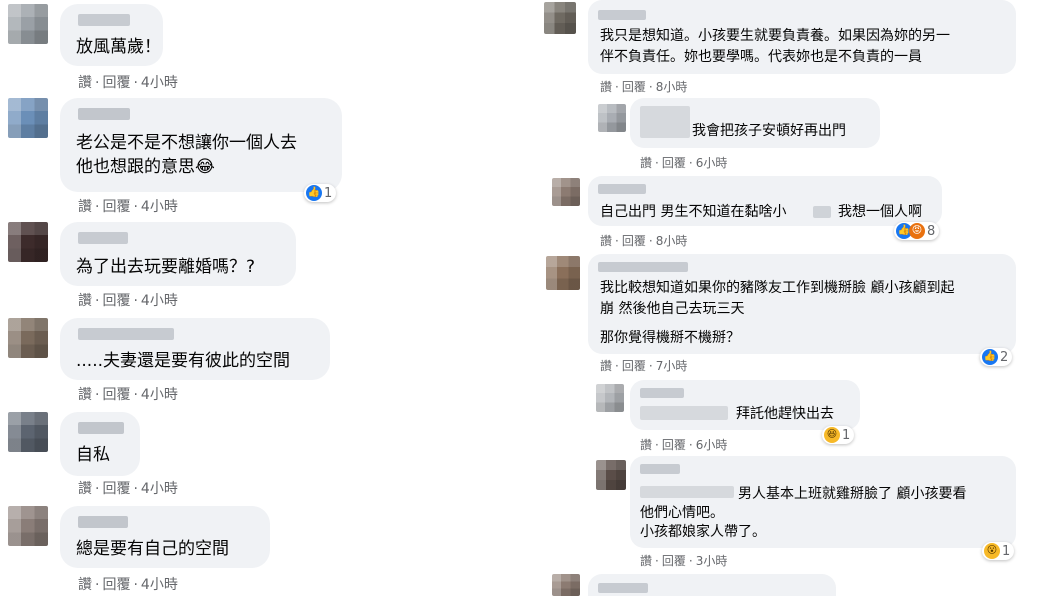 This screenshot has height=596, width=1060. Describe the element at coordinates (823, 502) in the screenshot. I see `comment-bubble: 男人基本上班就雞掰臉了 顧小孩要看 他們心情吧。 小孩都娘家人帶了。` at that location.